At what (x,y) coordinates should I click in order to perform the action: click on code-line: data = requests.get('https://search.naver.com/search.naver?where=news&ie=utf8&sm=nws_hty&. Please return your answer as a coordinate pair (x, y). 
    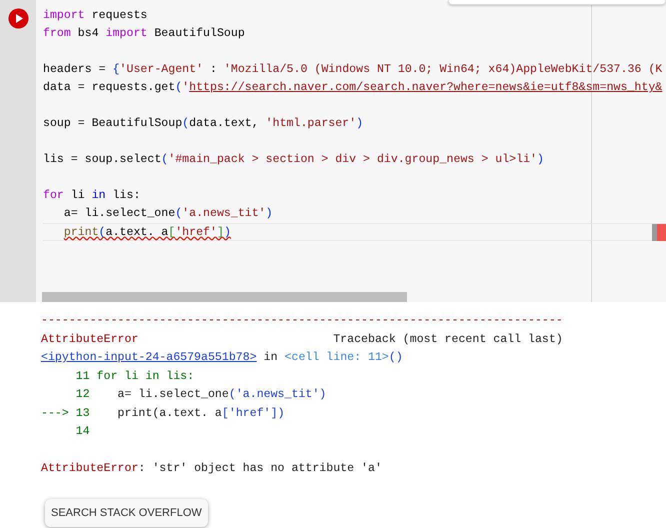
    Looking at the image, I should click on (352, 87).